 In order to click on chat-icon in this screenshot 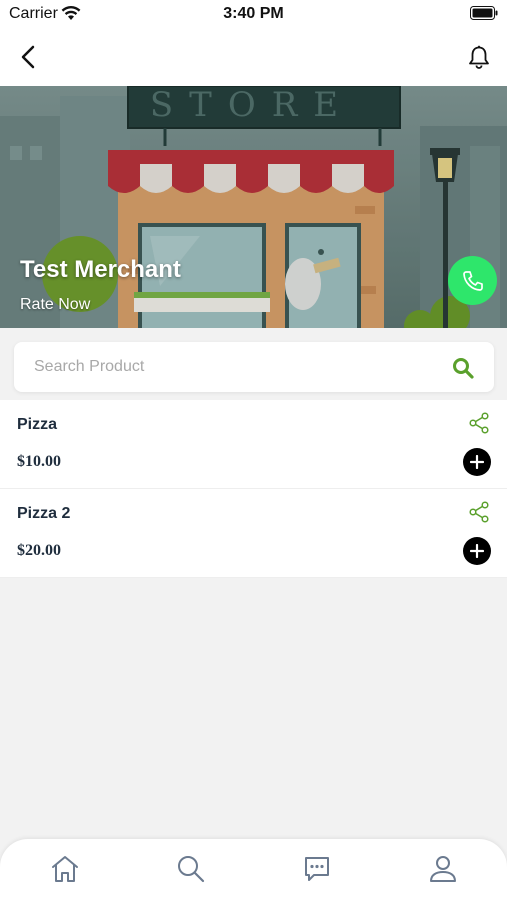, I will do `click(317, 869)`.